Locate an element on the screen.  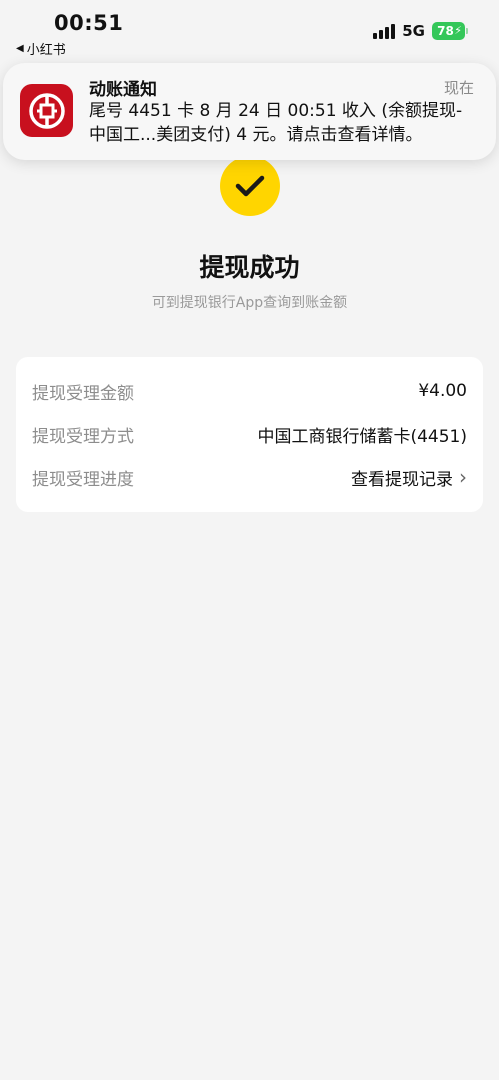
notification-body-line: 中国工...美团支付) 4 元。请点击查看详情。 is located at coordinates (256, 135).